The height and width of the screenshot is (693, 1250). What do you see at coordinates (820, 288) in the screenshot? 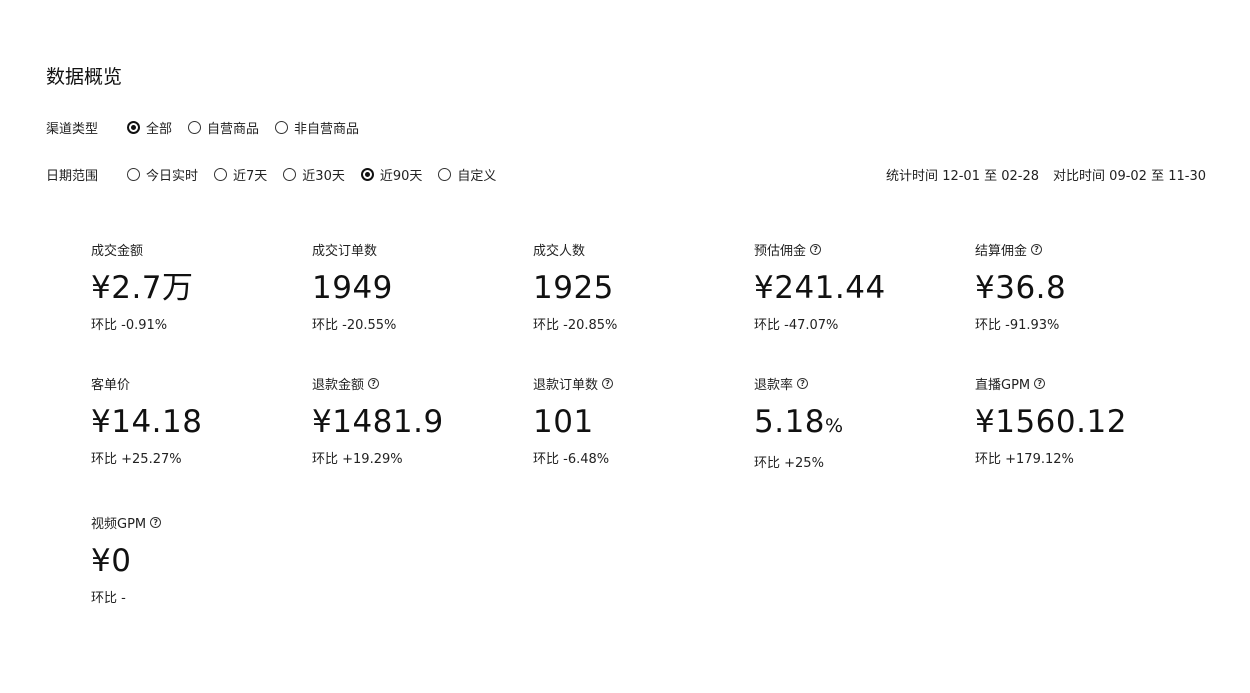
I see `metric-value: ¥241.44` at bounding box center [820, 288].